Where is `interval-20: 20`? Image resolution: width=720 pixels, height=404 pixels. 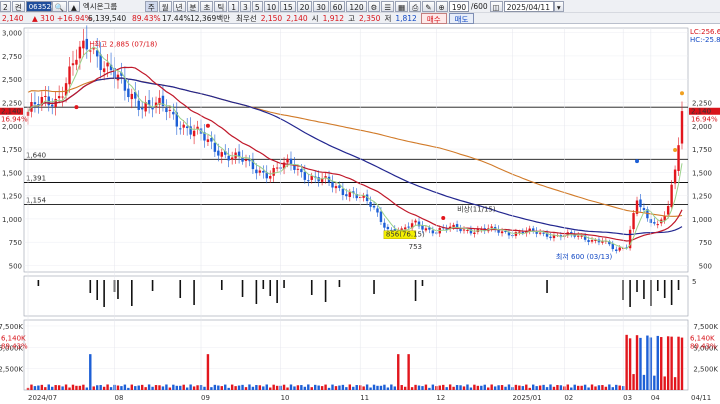 interval-20: 20 is located at coordinates (304, 6).